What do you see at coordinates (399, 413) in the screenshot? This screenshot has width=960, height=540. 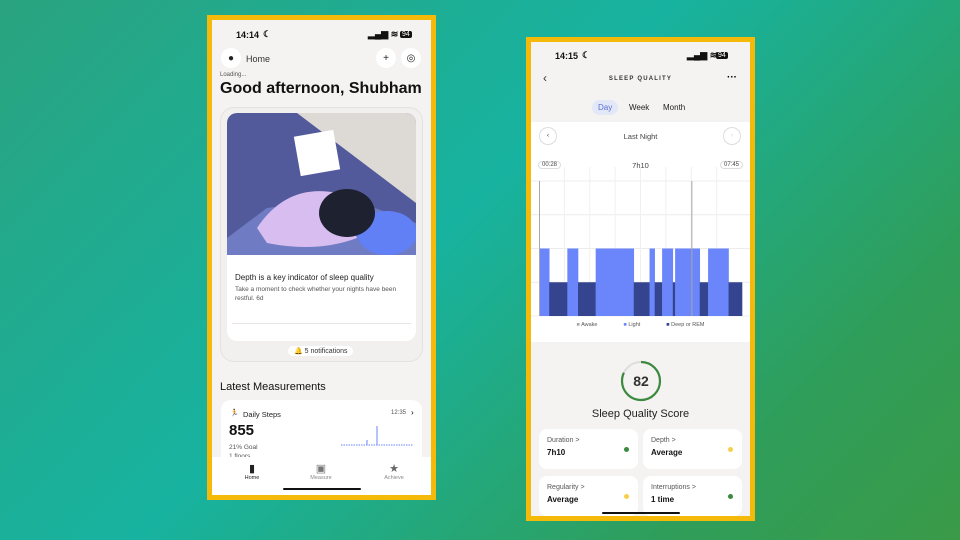 I see `steps-time: 12:35` at bounding box center [399, 413].